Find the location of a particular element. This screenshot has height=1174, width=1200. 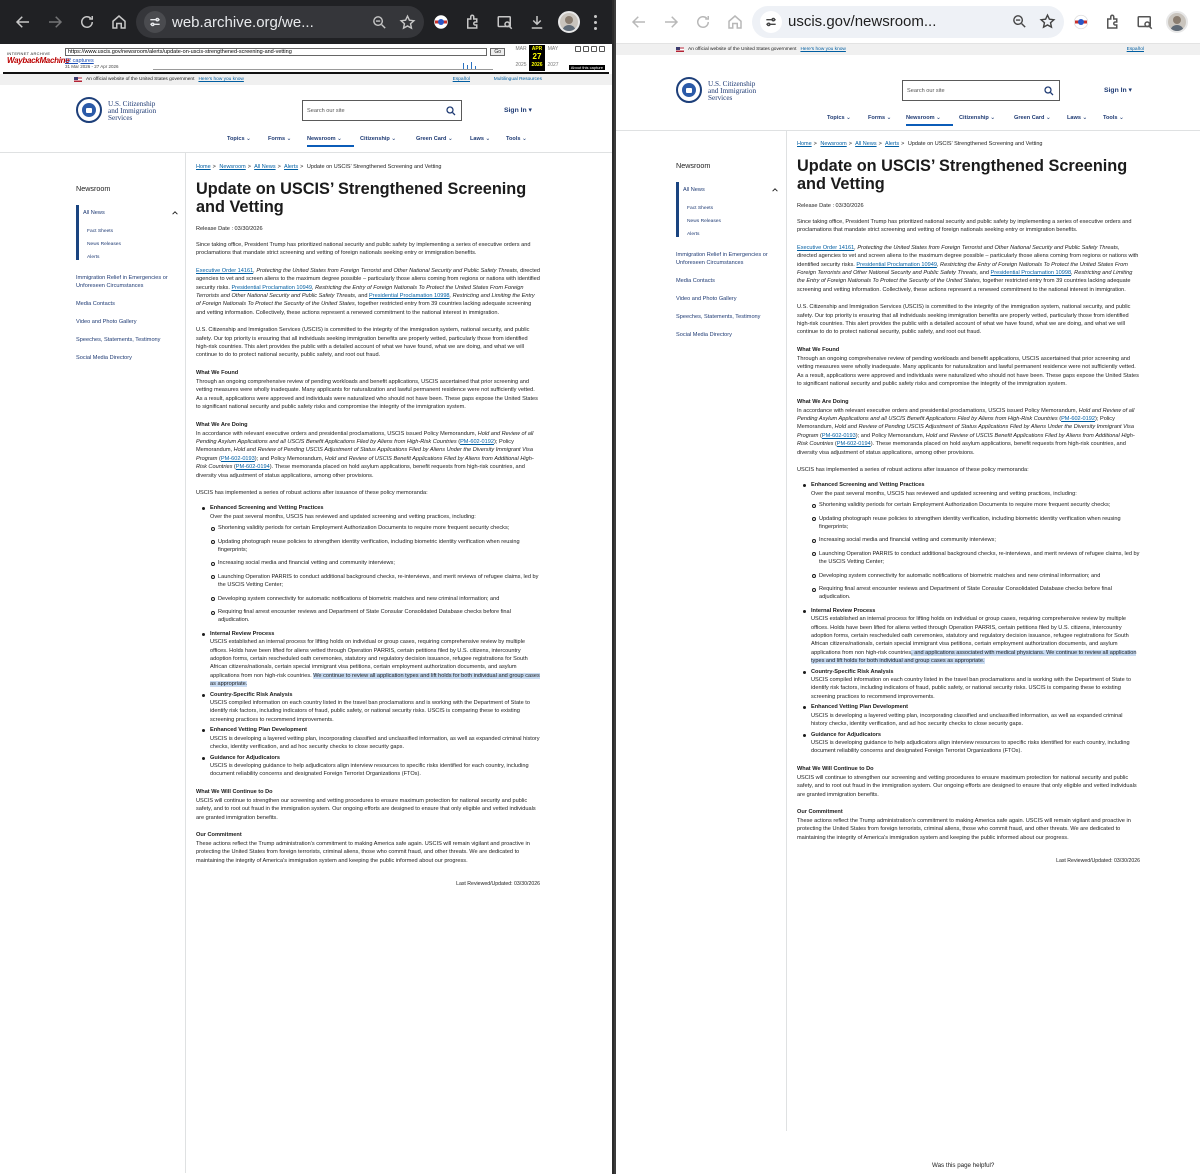

calendar-prev: MAR 2025 is located at coordinates (521, 58).